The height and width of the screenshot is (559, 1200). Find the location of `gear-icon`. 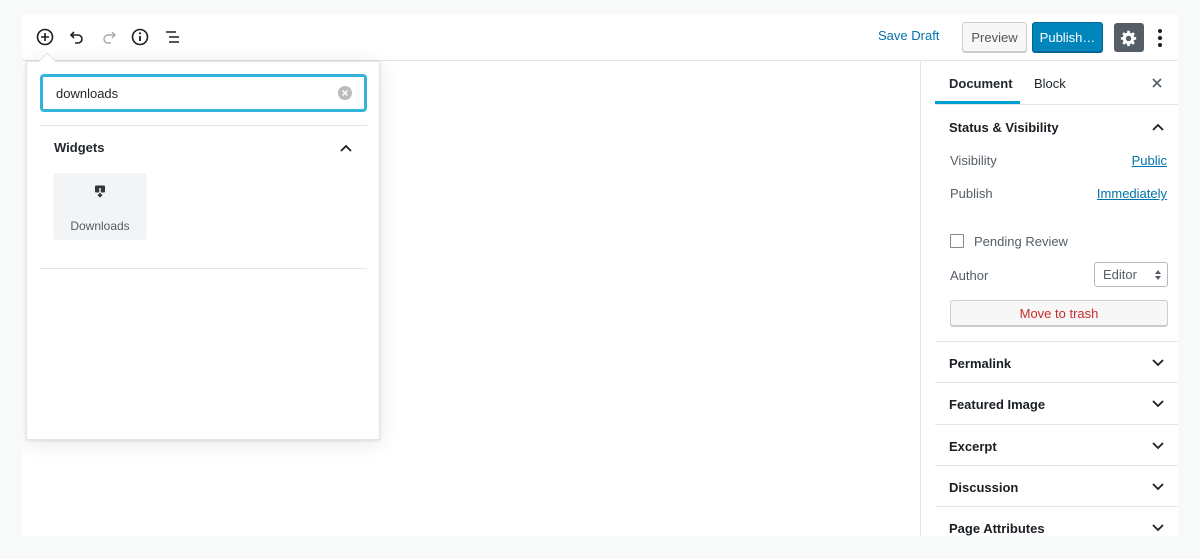

gear-icon is located at coordinates (1128, 38).